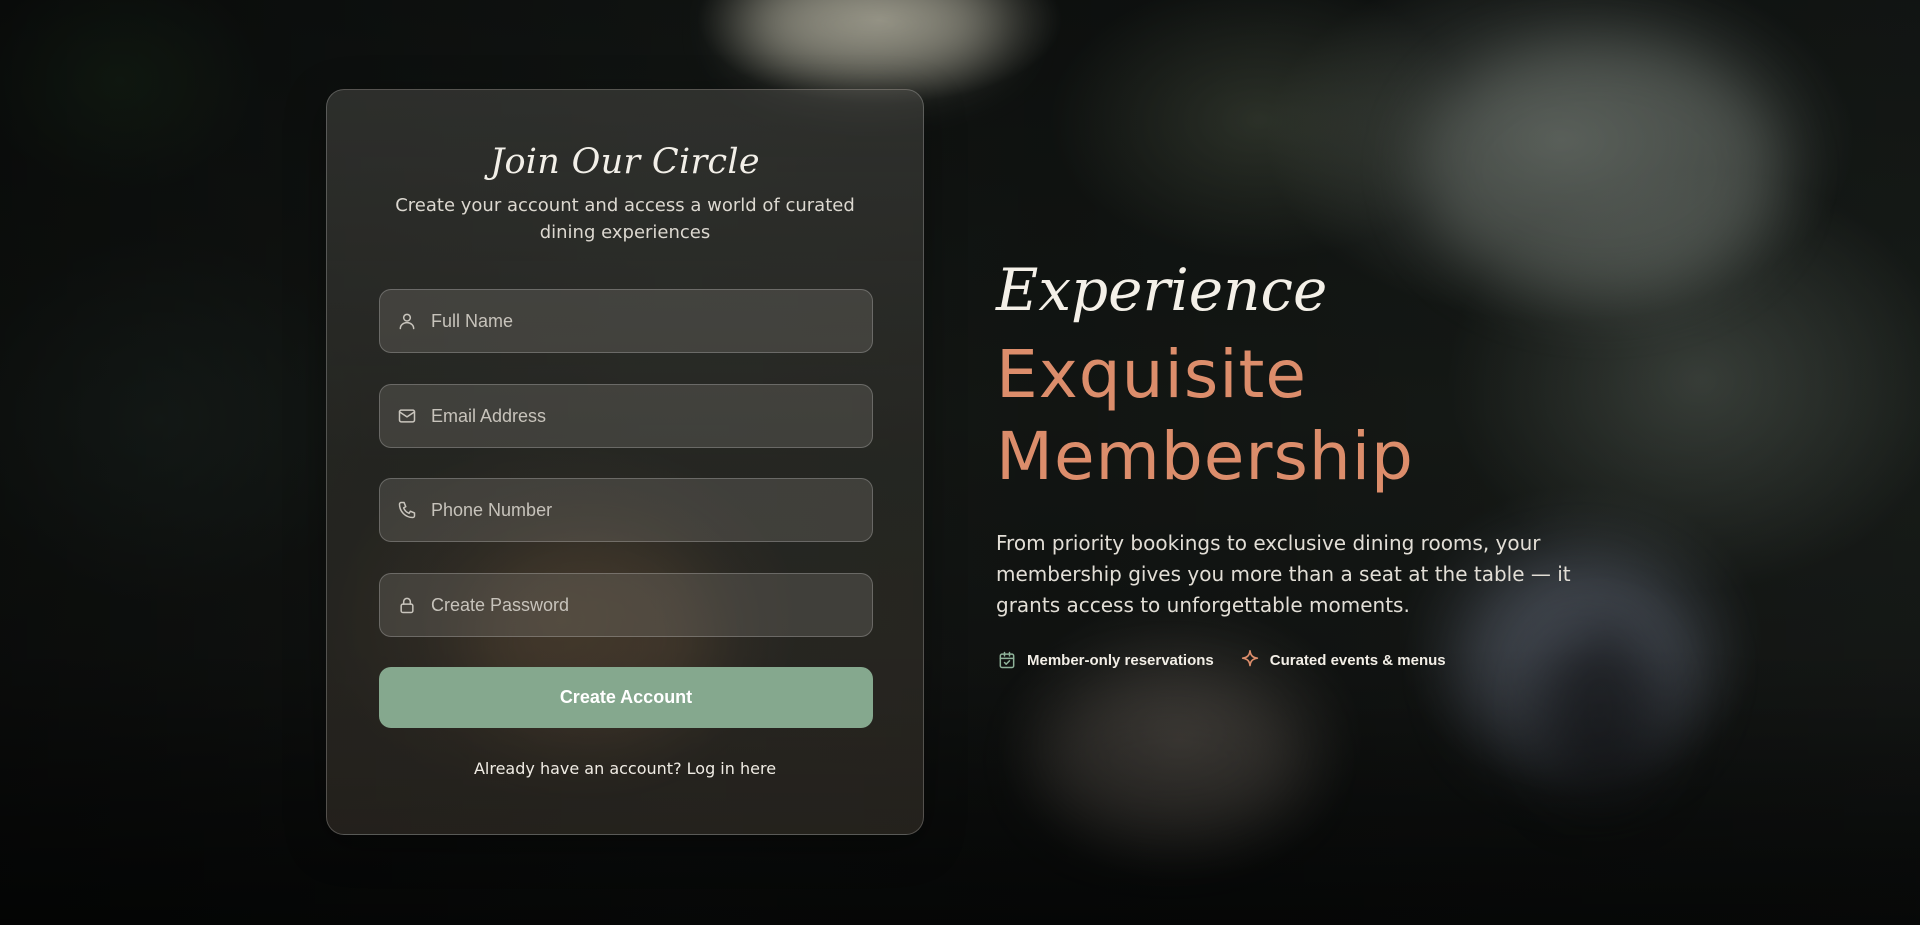  Describe the element at coordinates (651, 605) in the screenshot. I see `password-input` at that location.